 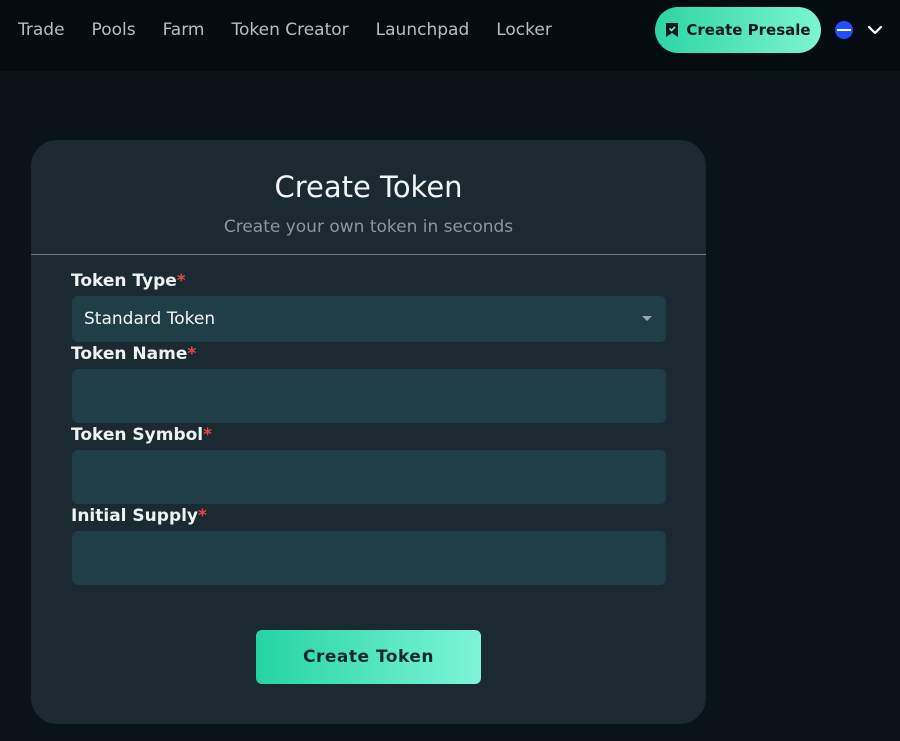 What do you see at coordinates (124, 281) in the screenshot?
I see `token-type-label-text: Token Type` at bounding box center [124, 281].